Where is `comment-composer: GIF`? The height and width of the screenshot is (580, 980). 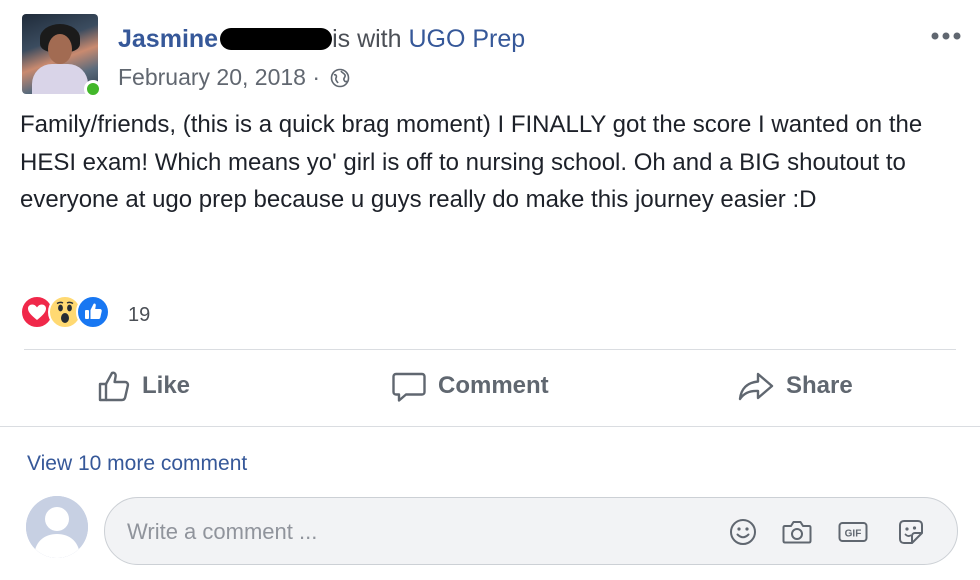
comment-composer: GIF is located at coordinates (531, 531).